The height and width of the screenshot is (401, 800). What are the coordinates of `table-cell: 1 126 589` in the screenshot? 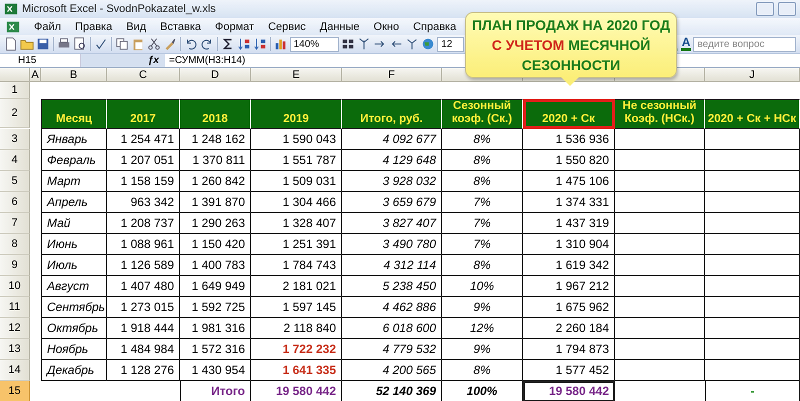 It's located at (143, 265).